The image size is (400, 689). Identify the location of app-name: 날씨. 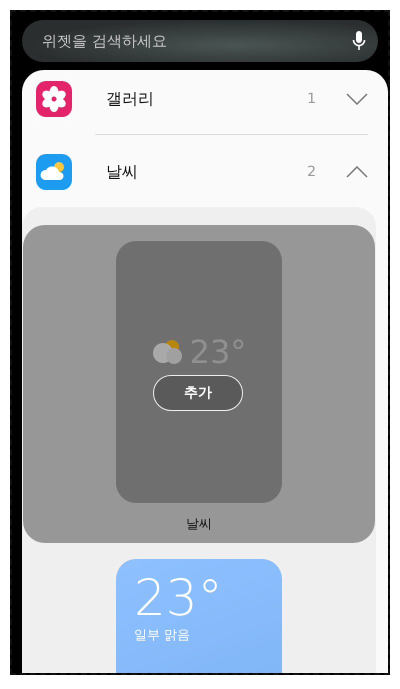
(122, 172).